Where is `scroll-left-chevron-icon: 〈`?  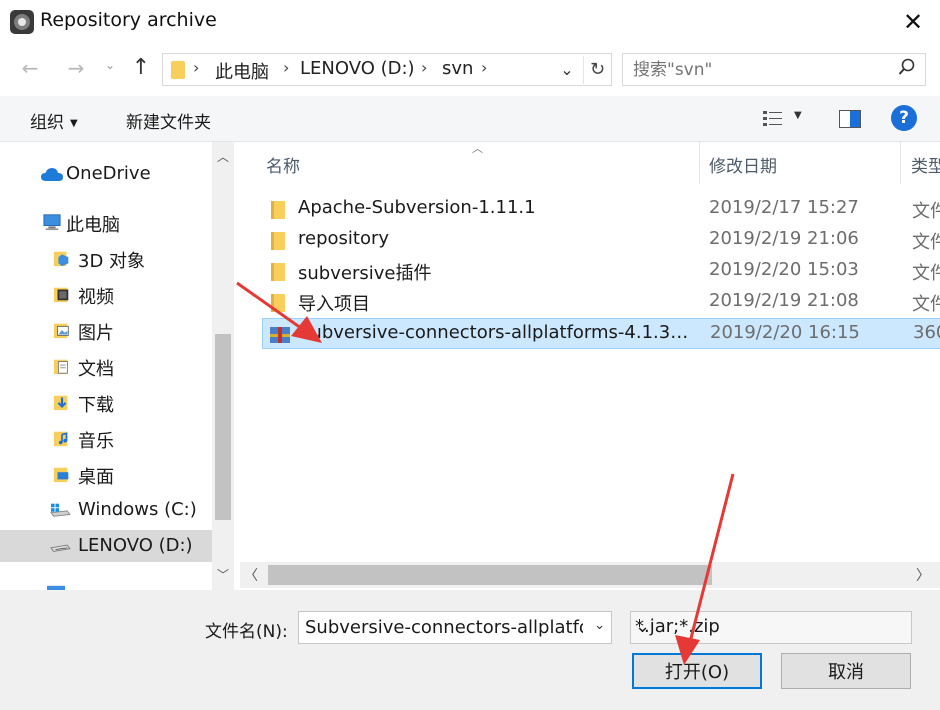 scroll-left-chevron-icon: 〈 is located at coordinates (251, 575).